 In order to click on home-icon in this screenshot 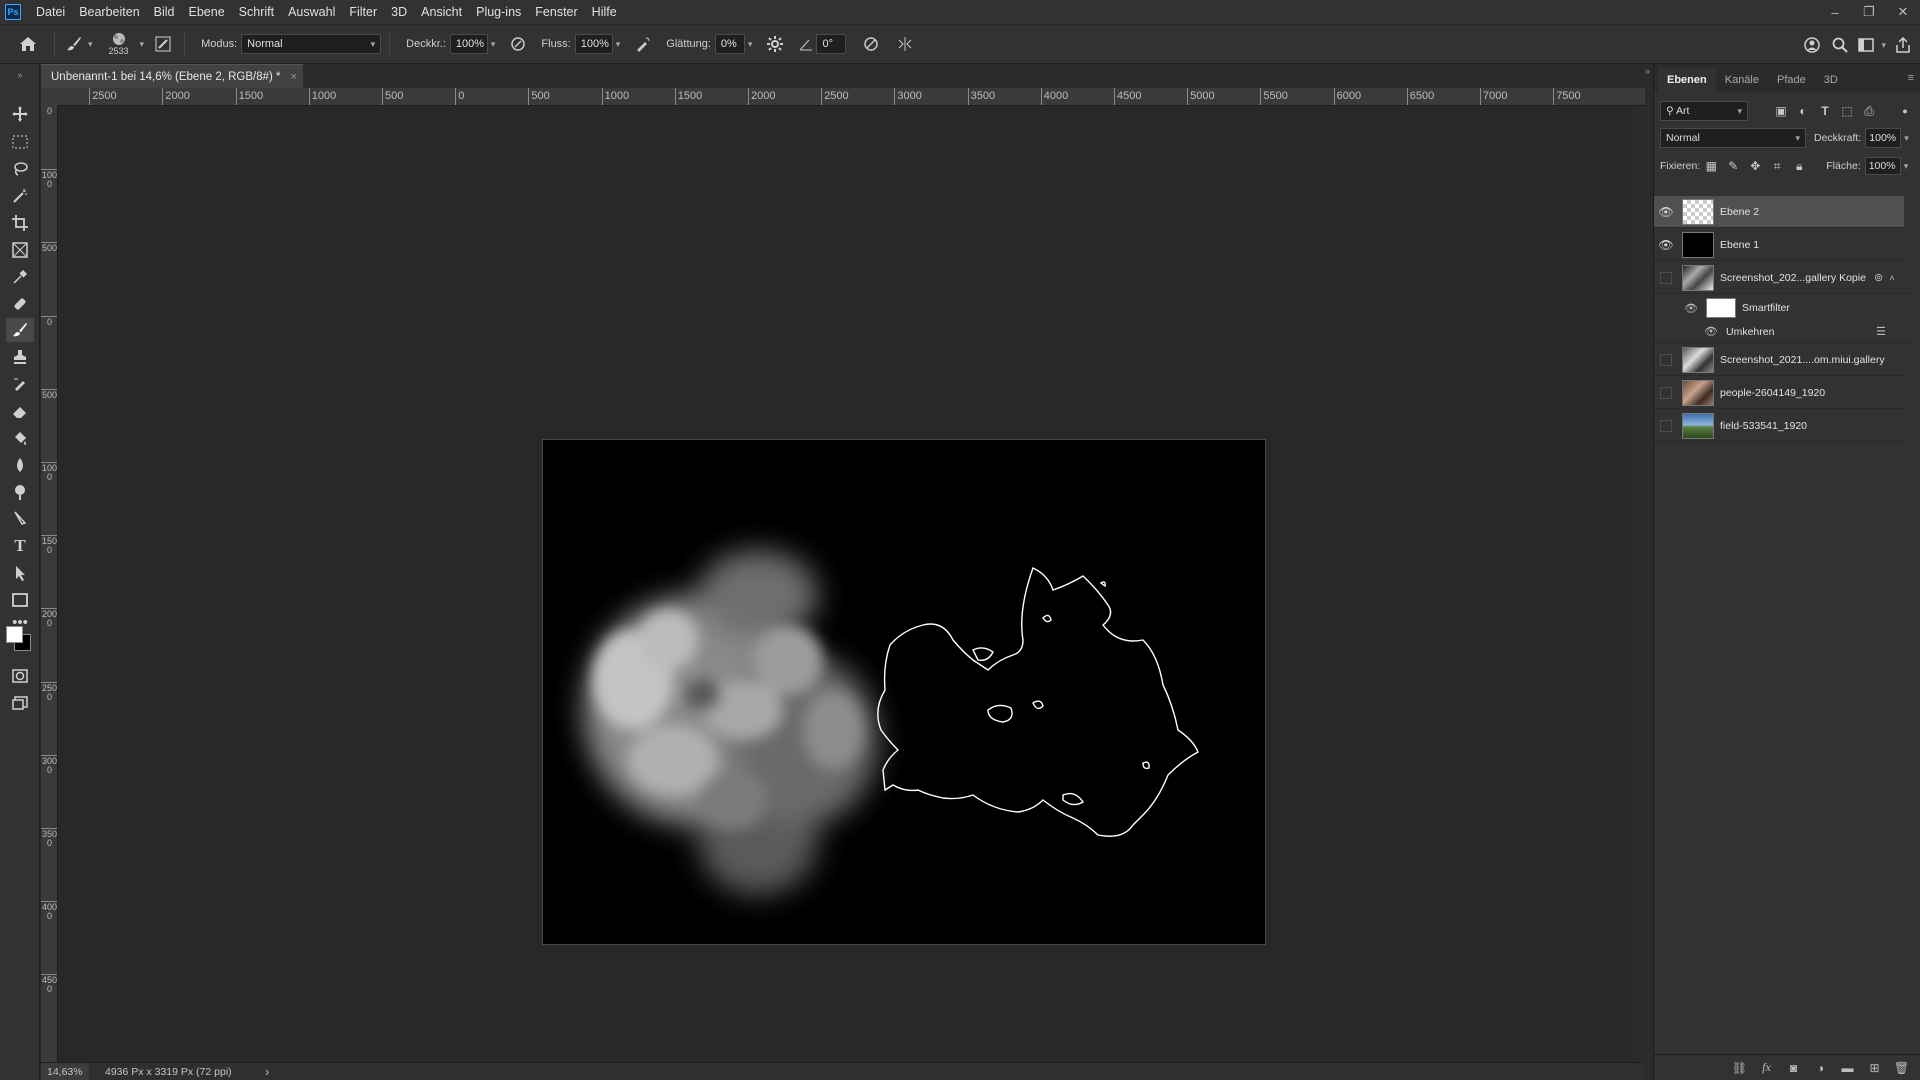, I will do `click(28, 44)`.